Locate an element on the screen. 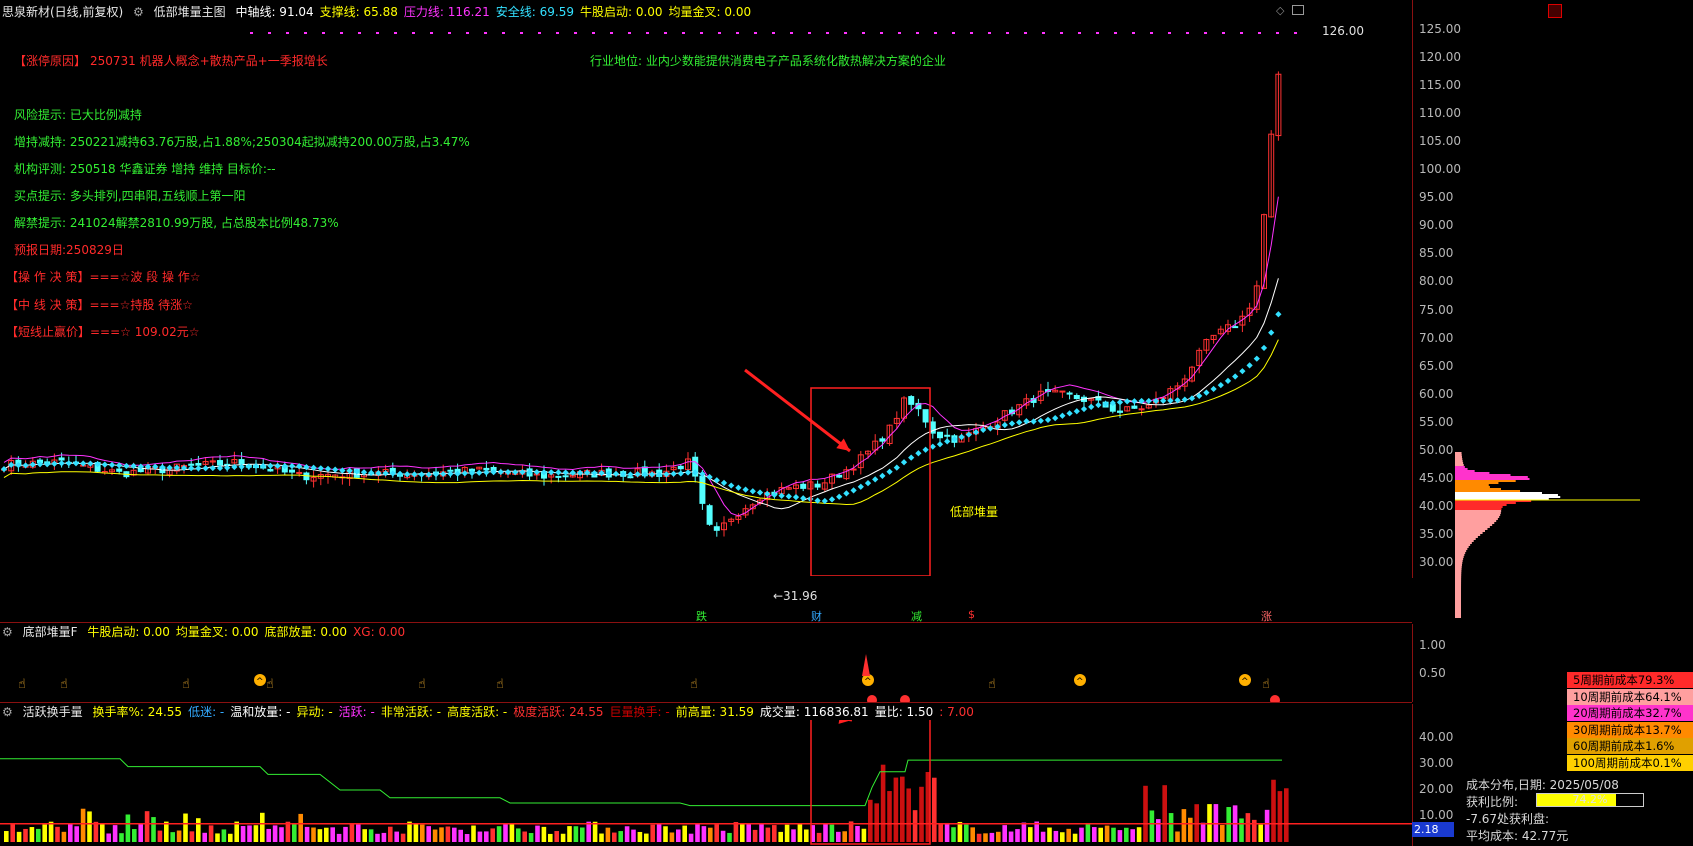 The image size is (1693, 846). sub2-axis-tick: 10.00 is located at coordinates (1436, 815).